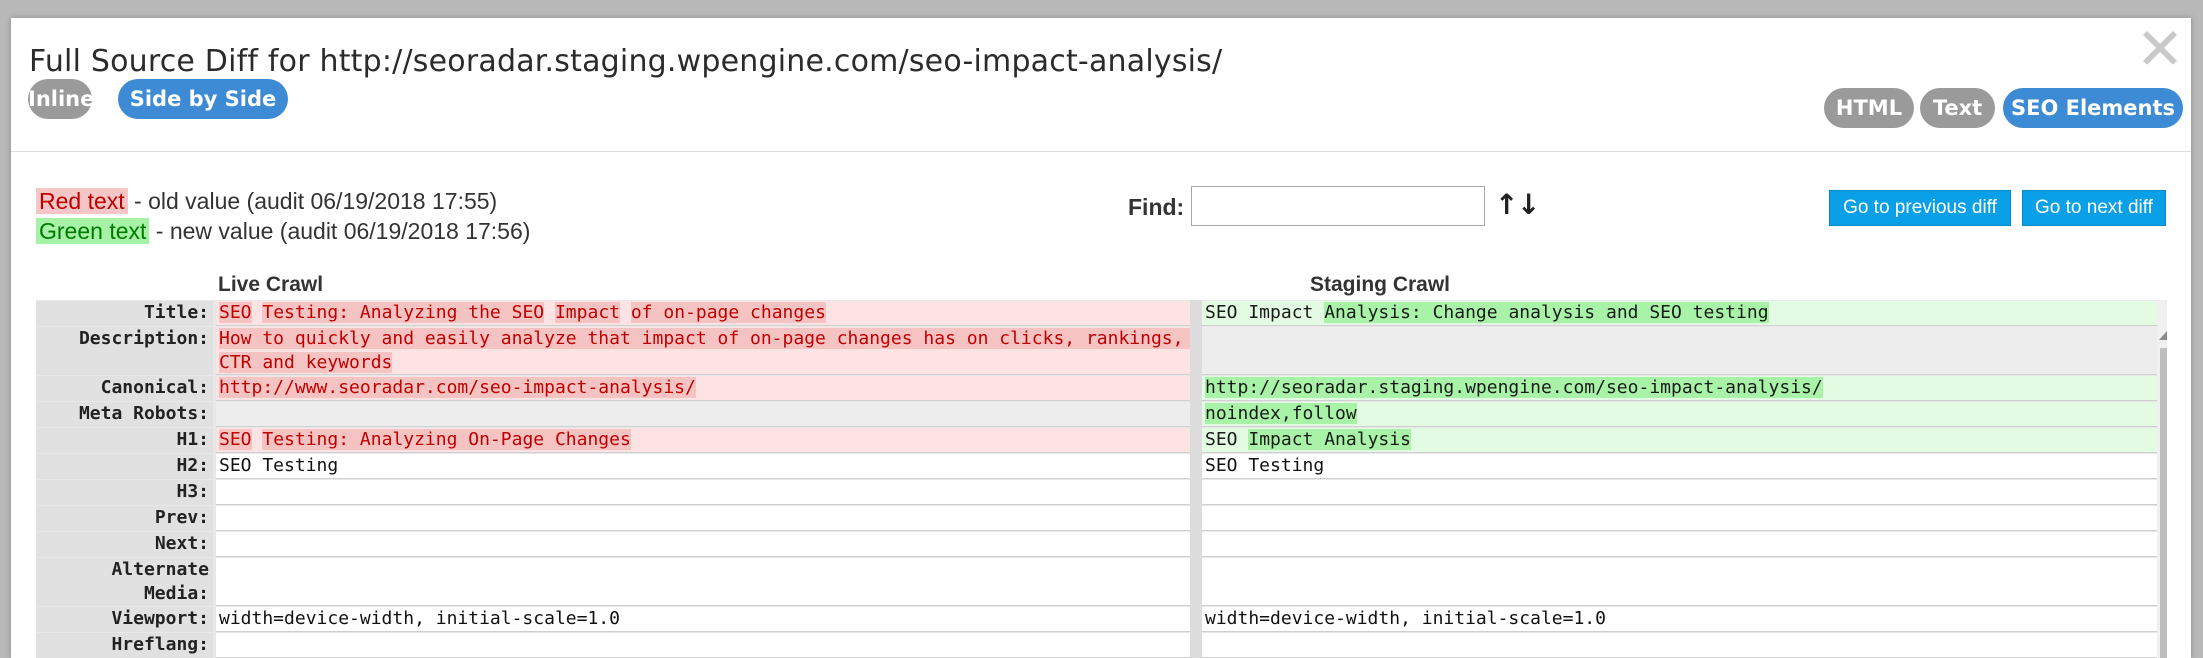 The image size is (2203, 658). What do you see at coordinates (1920, 208) in the screenshot?
I see `previous-diff-button: Go to previous diff` at bounding box center [1920, 208].